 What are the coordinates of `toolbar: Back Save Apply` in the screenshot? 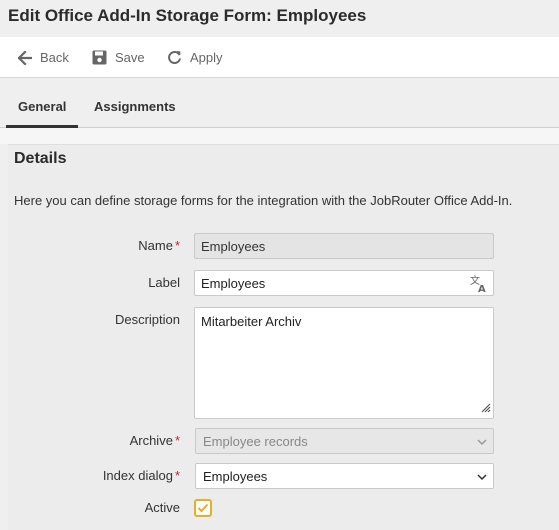 It's located at (279, 57).